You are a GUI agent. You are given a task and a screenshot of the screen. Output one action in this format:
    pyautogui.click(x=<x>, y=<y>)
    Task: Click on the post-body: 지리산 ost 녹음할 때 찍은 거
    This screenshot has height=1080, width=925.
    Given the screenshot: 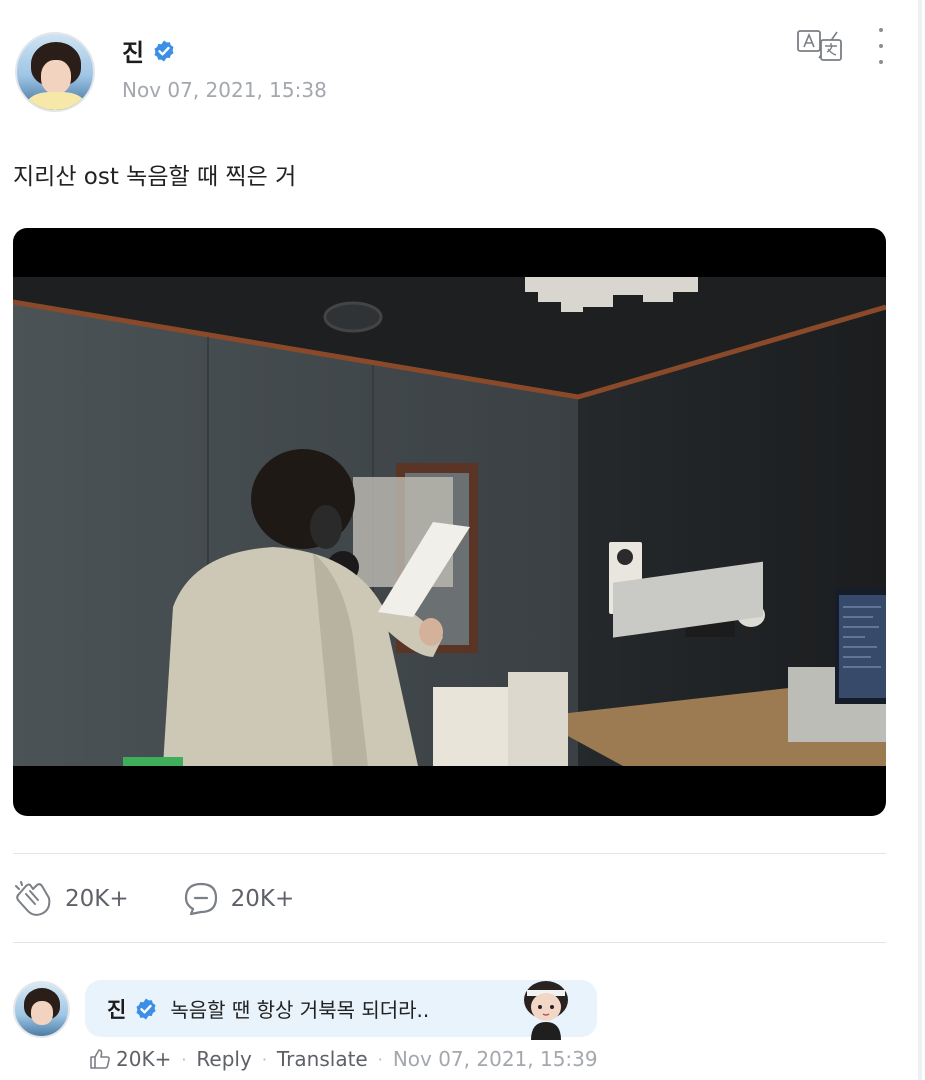 What is the action you would take?
    pyautogui.click(x=155, y=177)
    